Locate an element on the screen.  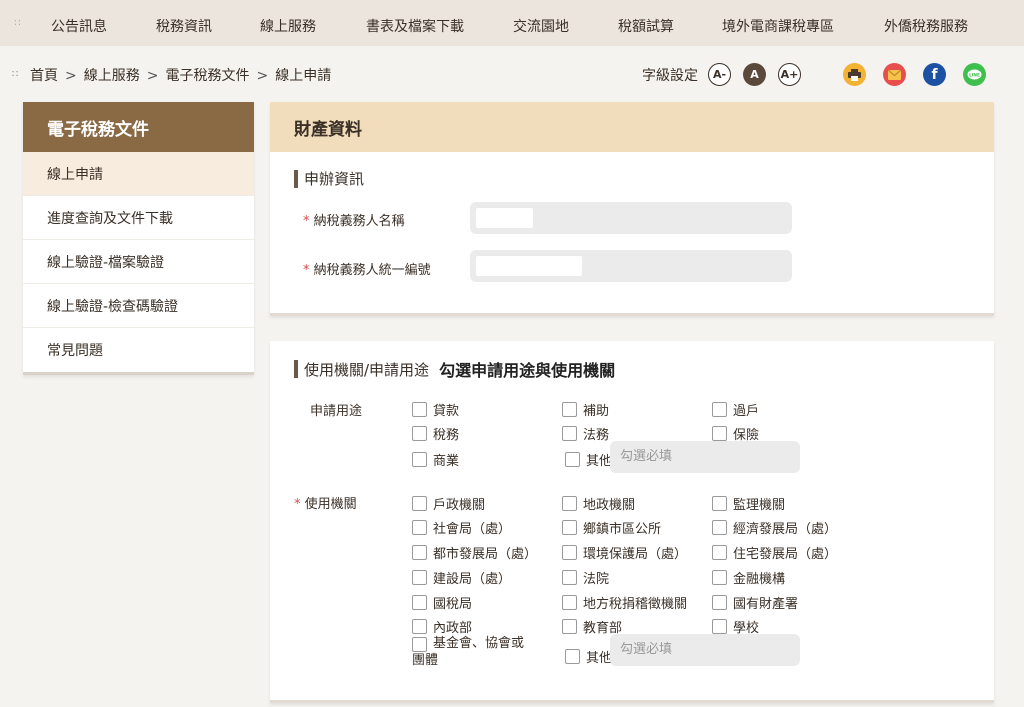
section-label: 申辦資訊 is located at coordinates (334, 179).